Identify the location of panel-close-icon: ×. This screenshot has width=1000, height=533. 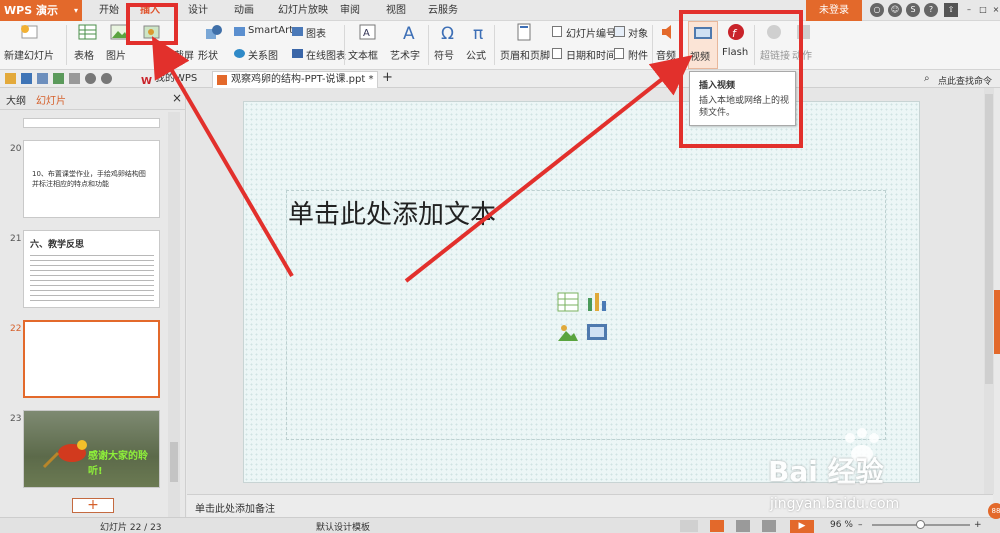
(177, 98).